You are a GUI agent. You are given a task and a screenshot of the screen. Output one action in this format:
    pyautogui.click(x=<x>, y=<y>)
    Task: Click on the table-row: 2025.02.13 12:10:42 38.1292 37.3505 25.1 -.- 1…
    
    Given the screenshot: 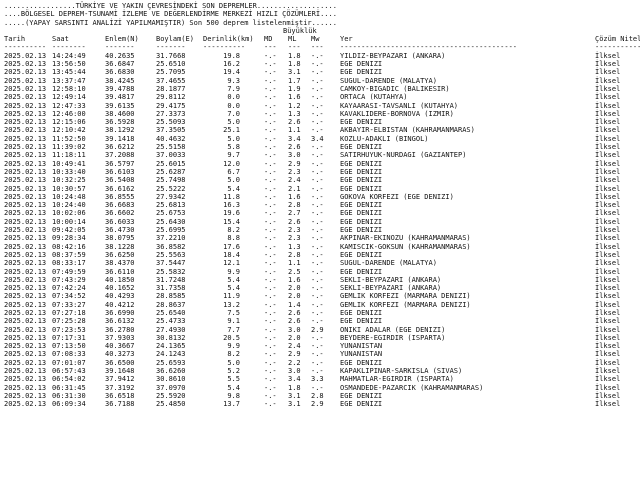 What is the action you would take?
    pyautogui.click(x=322, y=130)
    